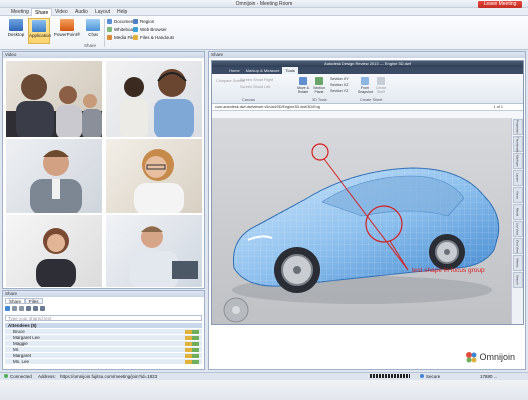 The height and width of the screenshot is (400, 528). Describe the element at coordinates (255, 87) in the screenshot. I see `screen-shoot-left-item: Screen Shoot Left` at that location.